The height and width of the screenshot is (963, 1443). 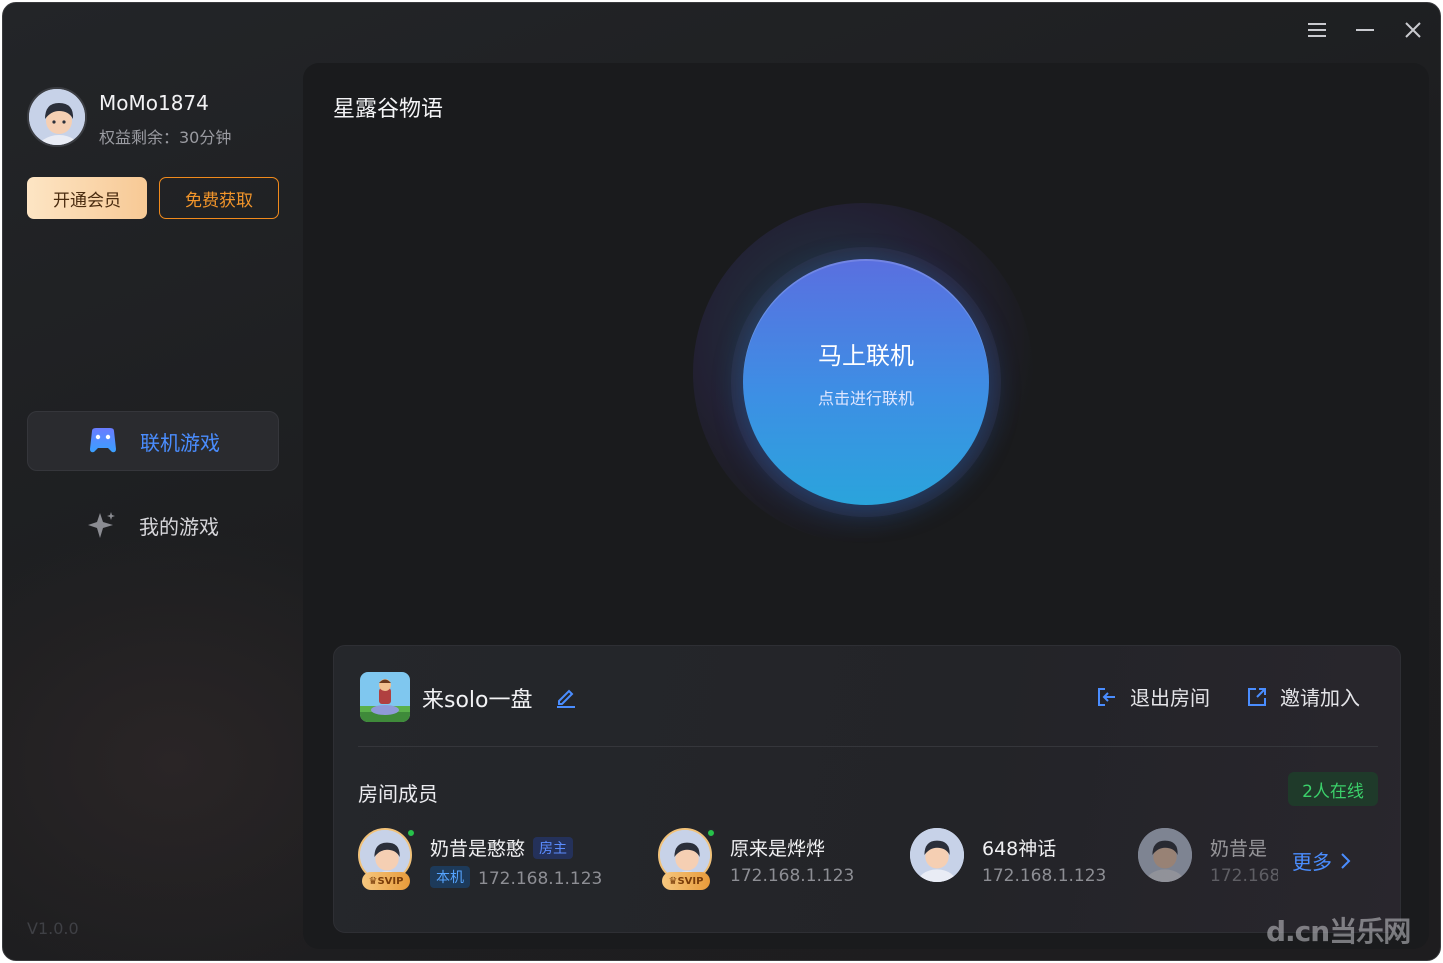 I want to click on game-thumbnail, so click(x=385, y=697).